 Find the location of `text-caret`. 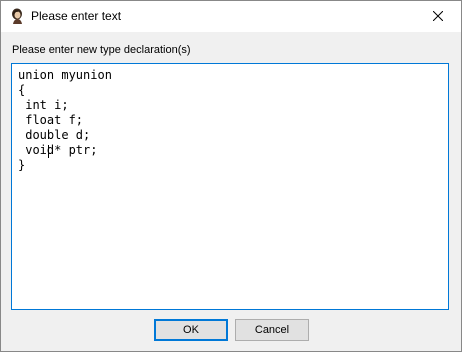

text-caret is located at coordinates (48, 151).